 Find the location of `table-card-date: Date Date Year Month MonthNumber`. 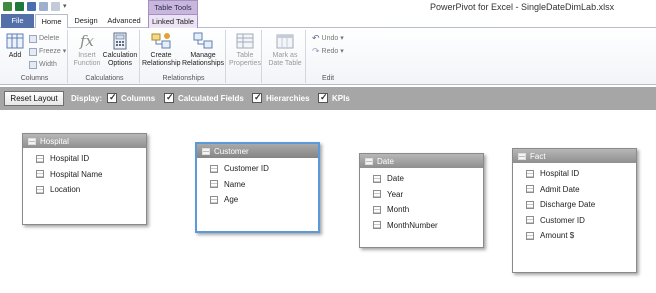

table-card-date: Date Date Year Month MonthNumber is located at coordinates (421, 200).